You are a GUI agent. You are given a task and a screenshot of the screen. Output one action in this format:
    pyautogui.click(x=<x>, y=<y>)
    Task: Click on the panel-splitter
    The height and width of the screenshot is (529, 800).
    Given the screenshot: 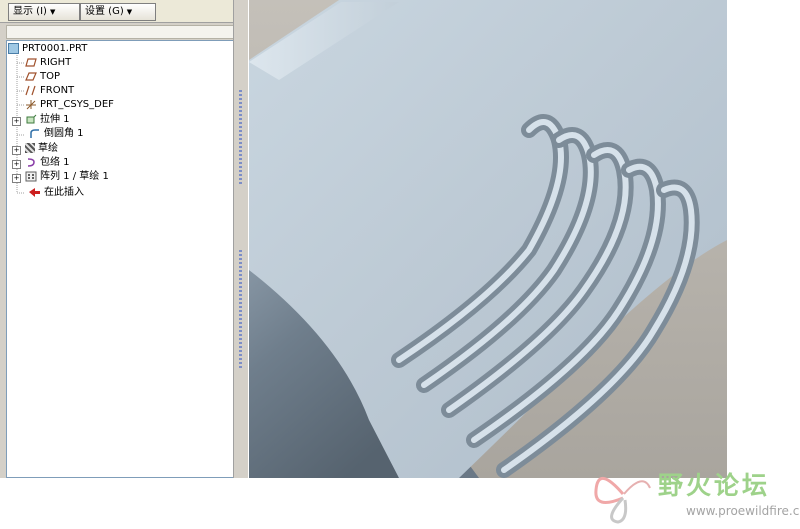 What is the action you would take?
    pyautogui.click(x=240, y=239)
    